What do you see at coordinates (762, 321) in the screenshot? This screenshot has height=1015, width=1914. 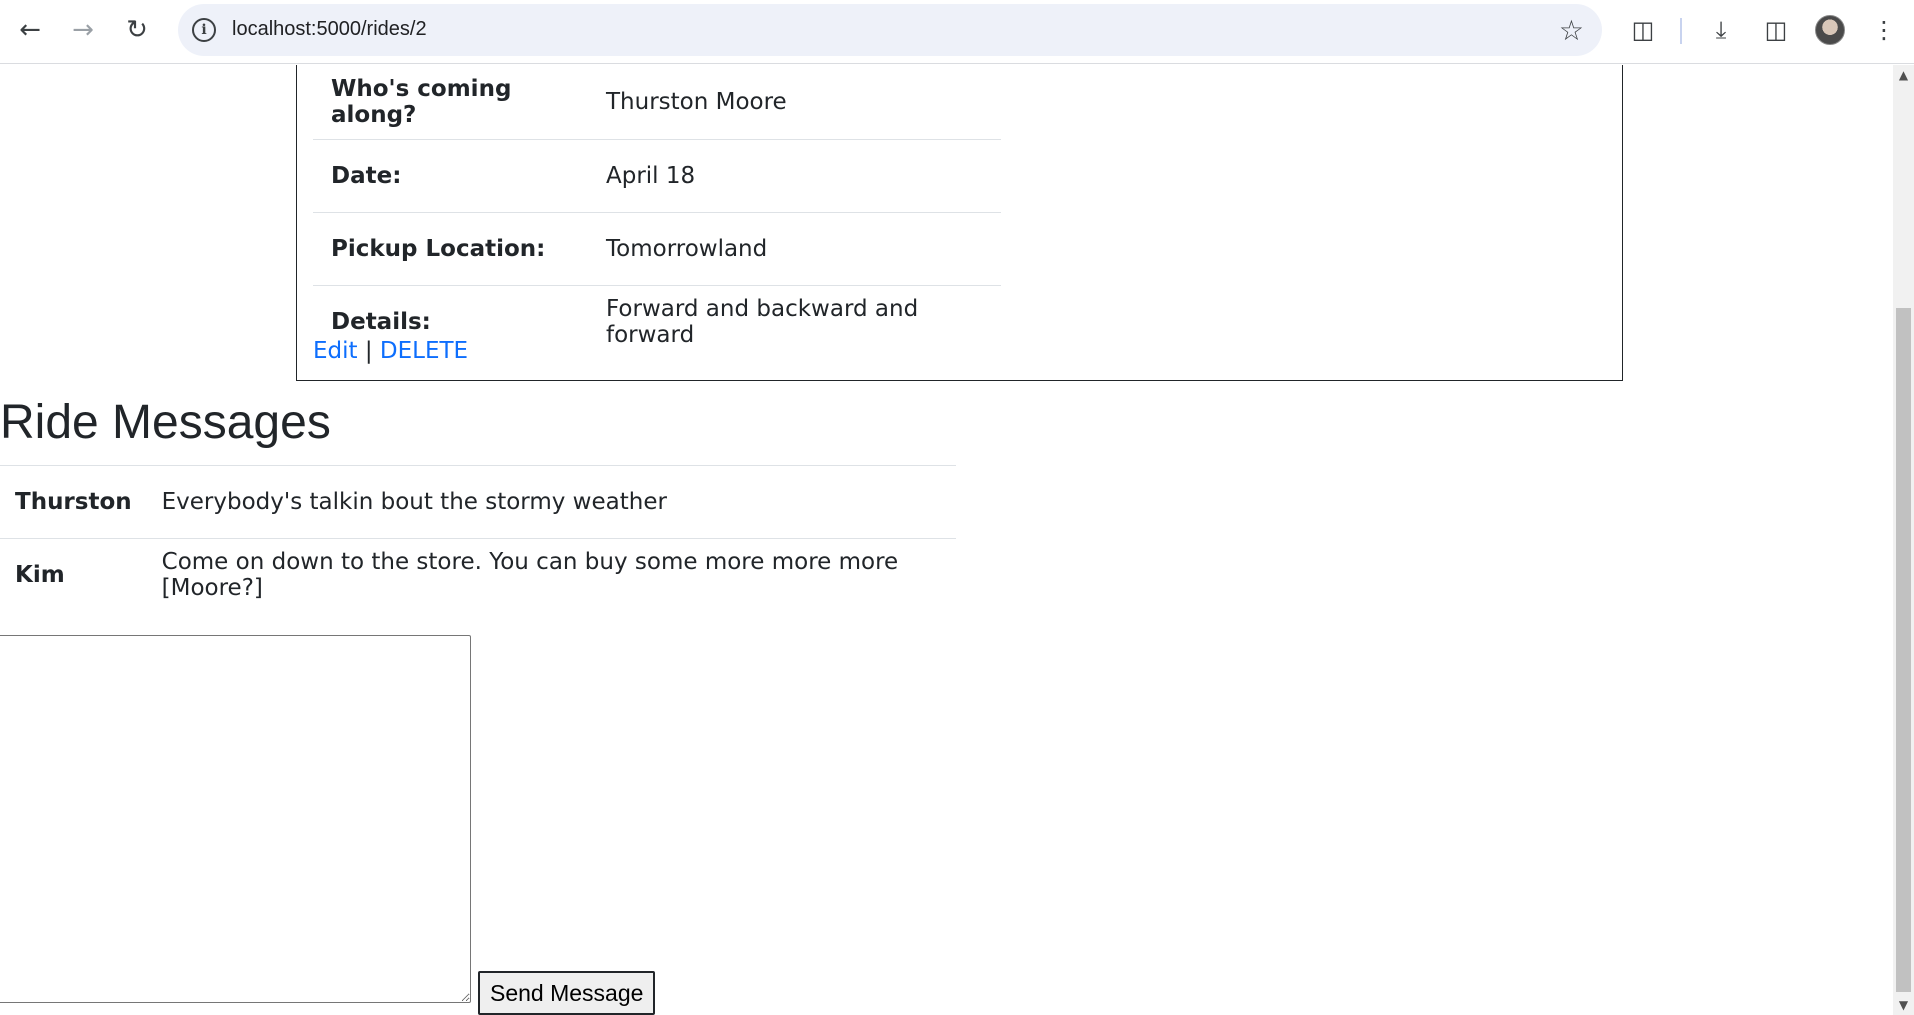 I see `detail-value: Forward and backward and forward` at bounding box center [762, 321].